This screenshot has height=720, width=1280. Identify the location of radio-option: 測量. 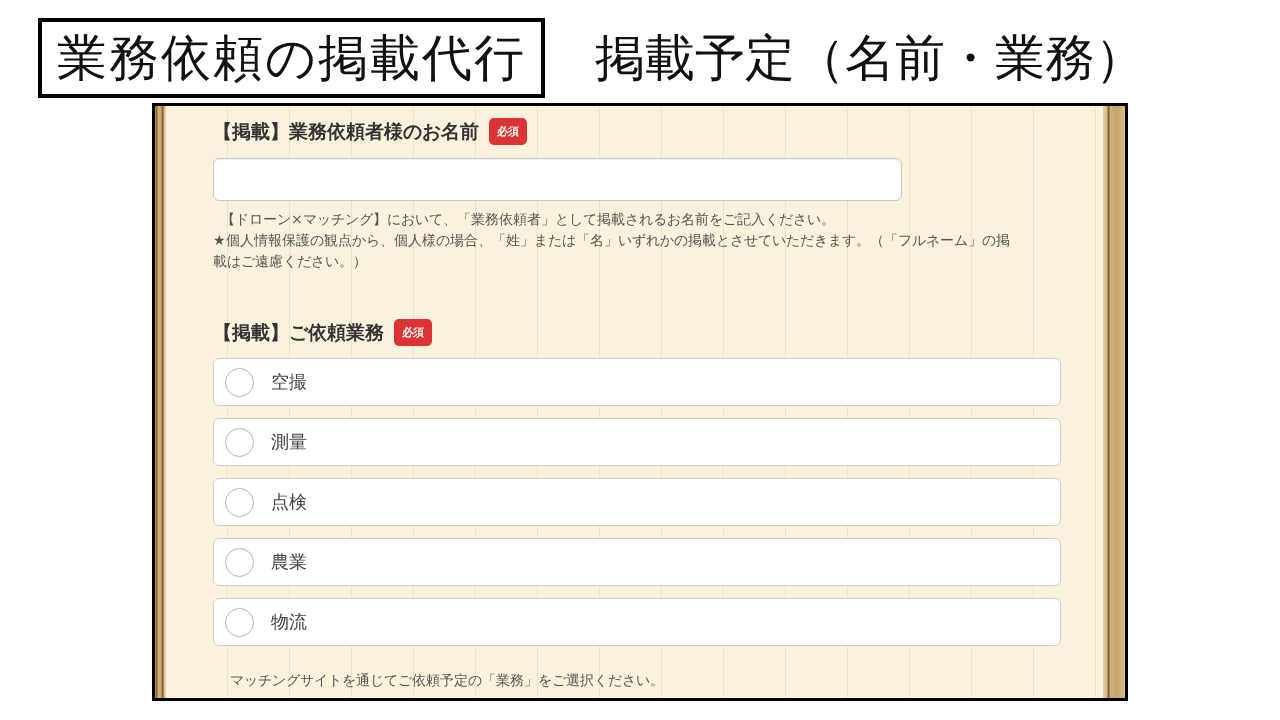
(637, 442).